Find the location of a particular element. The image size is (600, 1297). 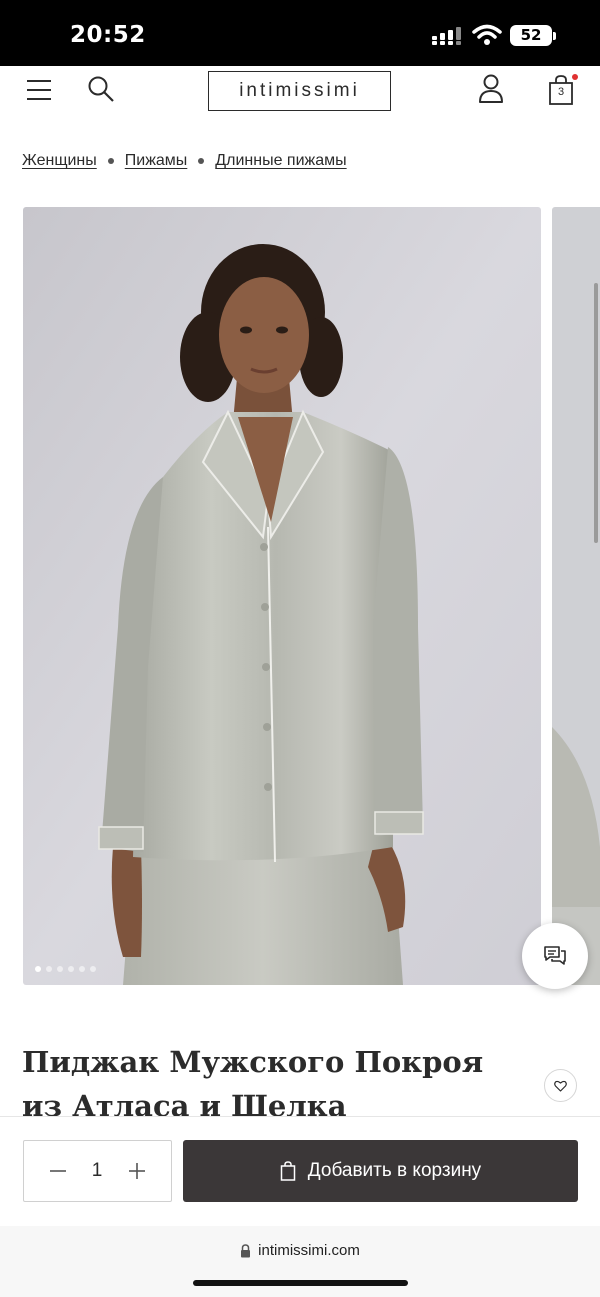

chat-icon is located at coordinates (555, 955).